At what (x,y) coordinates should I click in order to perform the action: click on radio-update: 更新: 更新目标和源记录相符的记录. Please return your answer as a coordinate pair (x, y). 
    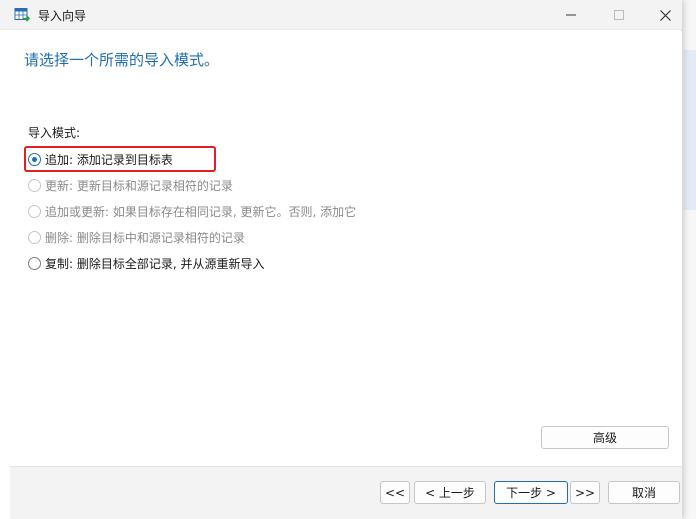
    Looking at the image, I should click on (130, 185).